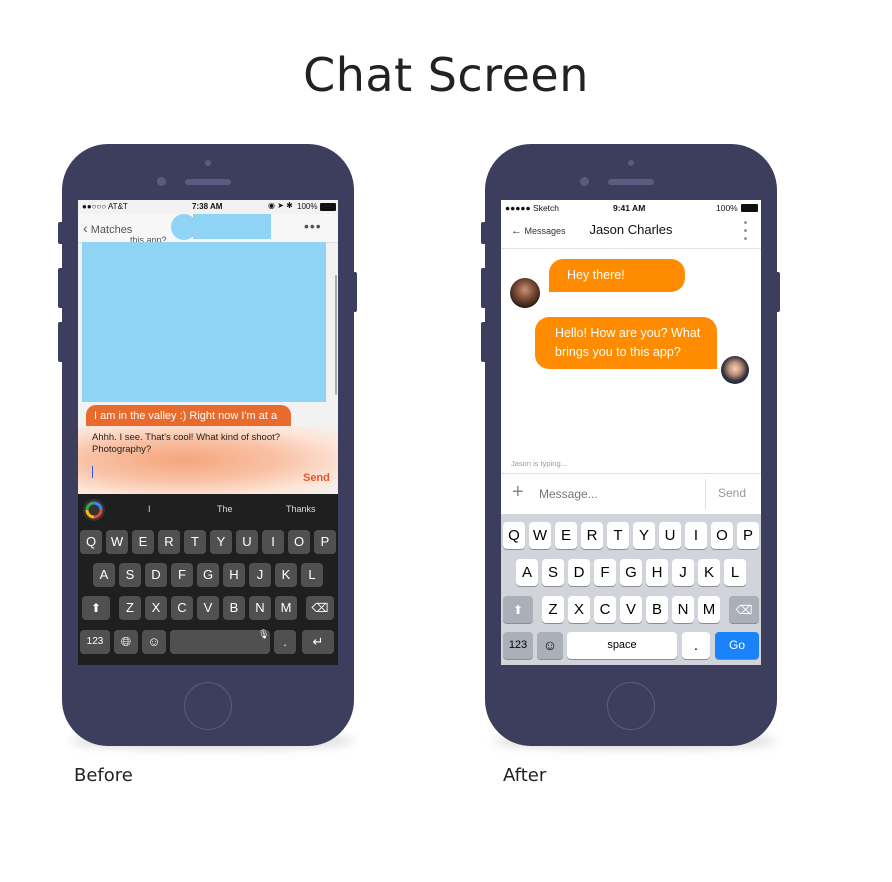 Image resolution: width=892 pixels, height=882 pixels. I want to click on back-button: ← Messages, so click(538, 231).